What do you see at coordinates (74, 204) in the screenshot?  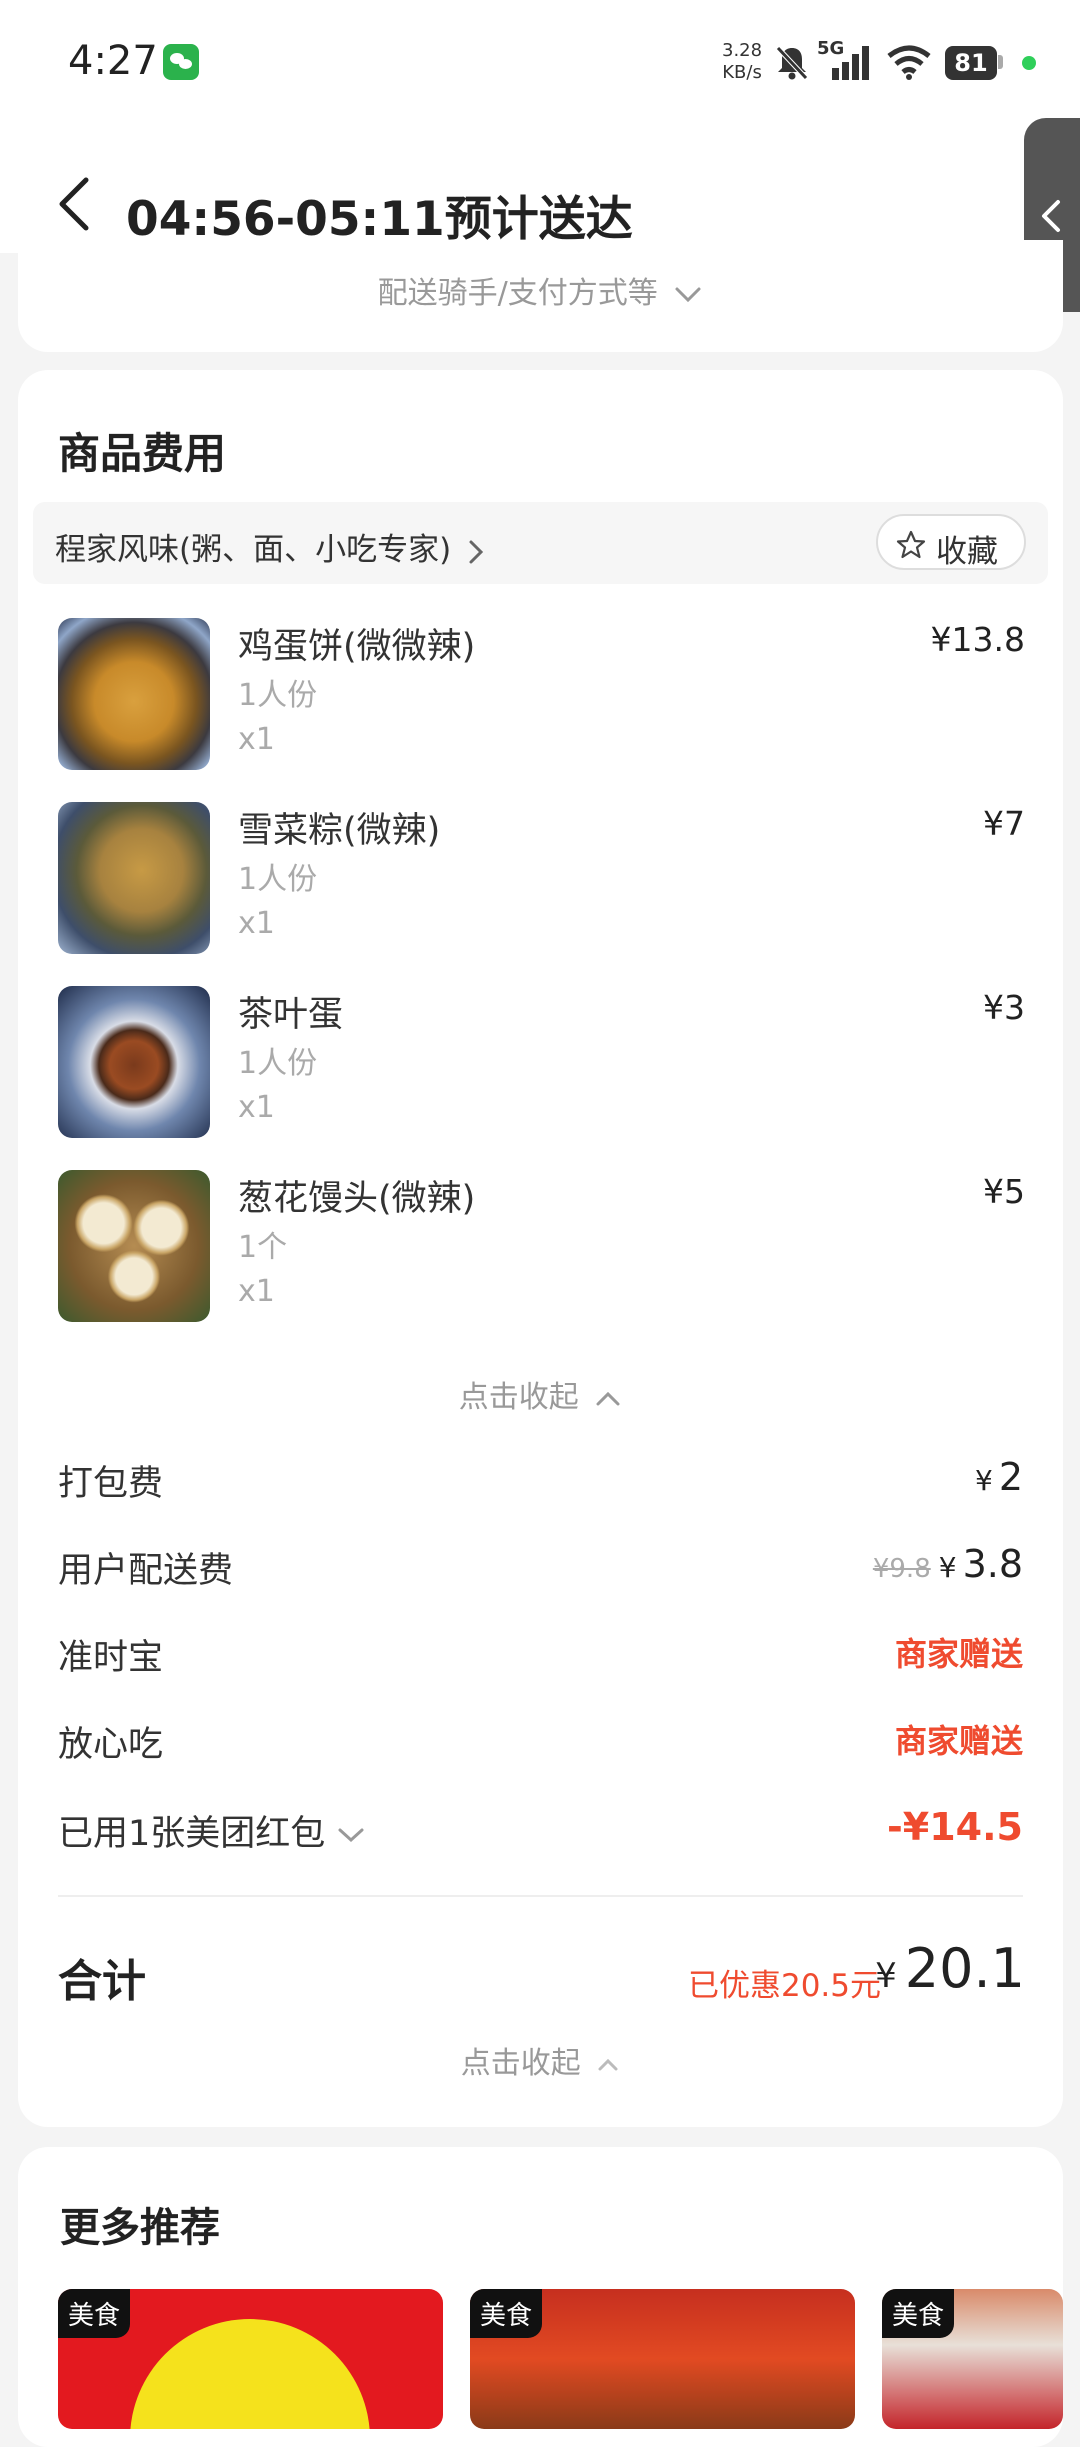 I see `back-arrow-icon` at bounding box center [74, 204].